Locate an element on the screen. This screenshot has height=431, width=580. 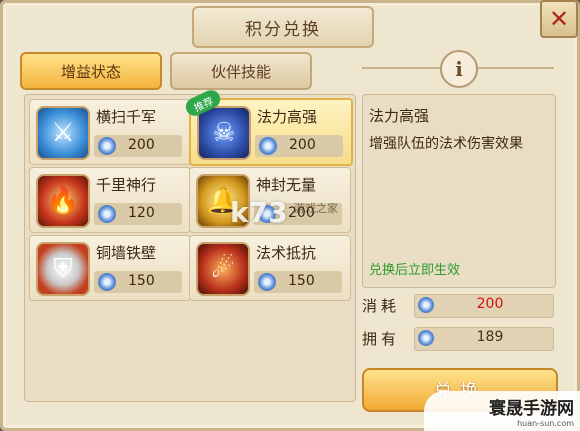
close-button: ✕ is located at coordinates (559, 19).